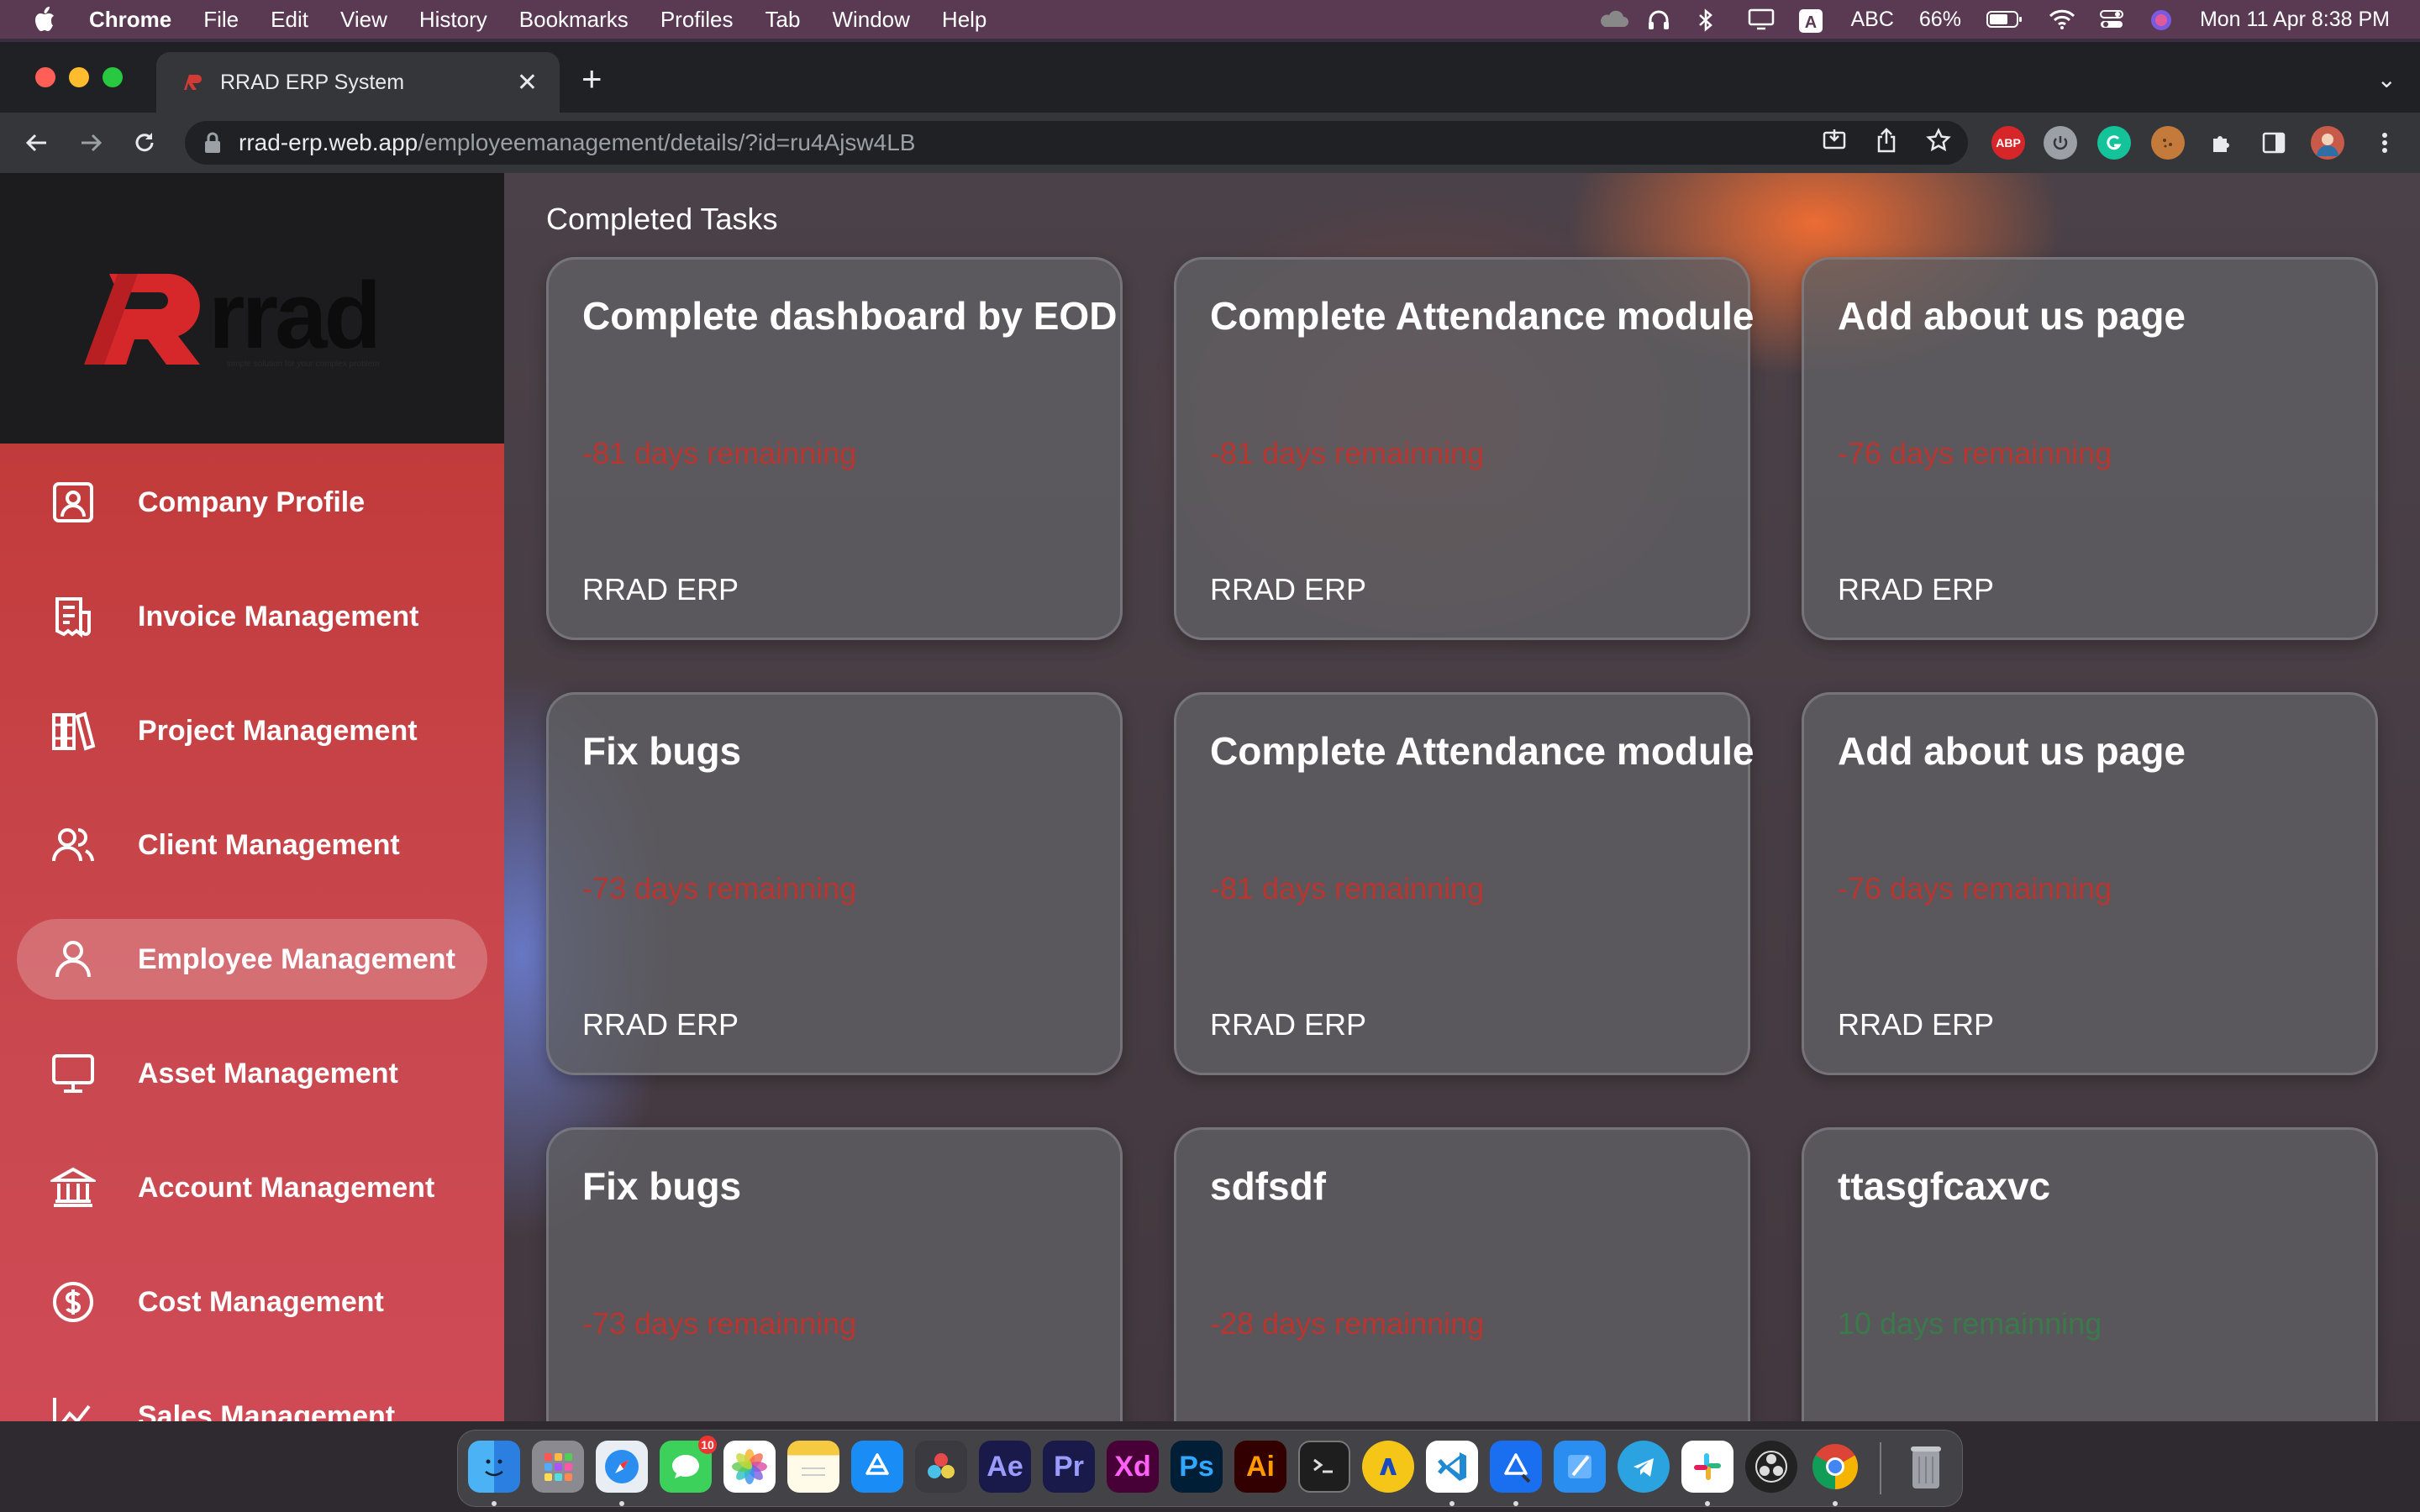 This screenshot has width=2420, height=1512. Describe the element at coordinates (527, 82) in the screenshot. I see `tab-close-icon: ✕` at that location.